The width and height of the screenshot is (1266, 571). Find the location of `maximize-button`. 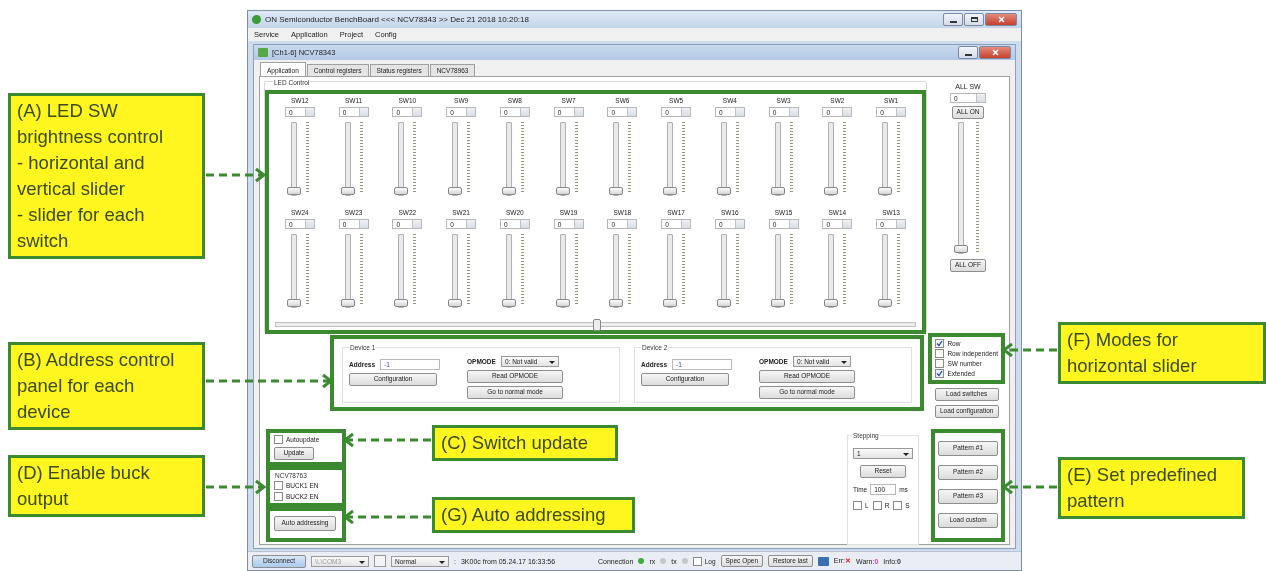

maximize-button is located at coordinates (974, 19).